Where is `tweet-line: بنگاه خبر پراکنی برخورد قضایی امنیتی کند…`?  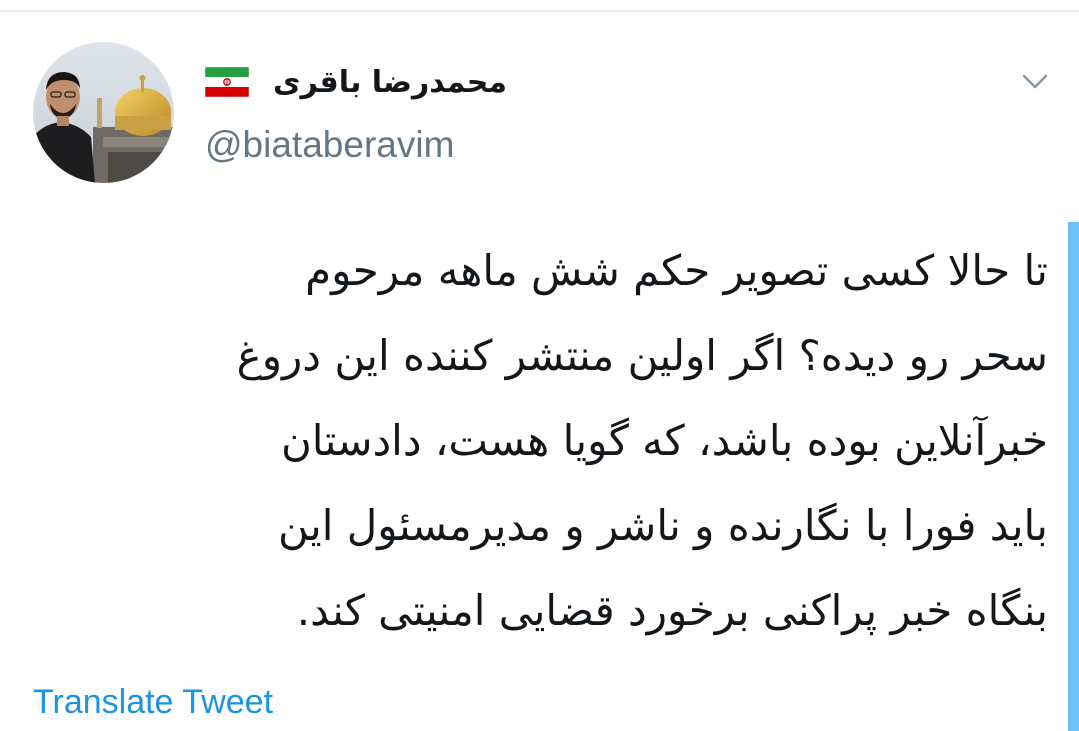 tweet-line: بنگاه خبر پراکنی برخورد قضایی امنیتی کند… is located at coordinates (672, 610).